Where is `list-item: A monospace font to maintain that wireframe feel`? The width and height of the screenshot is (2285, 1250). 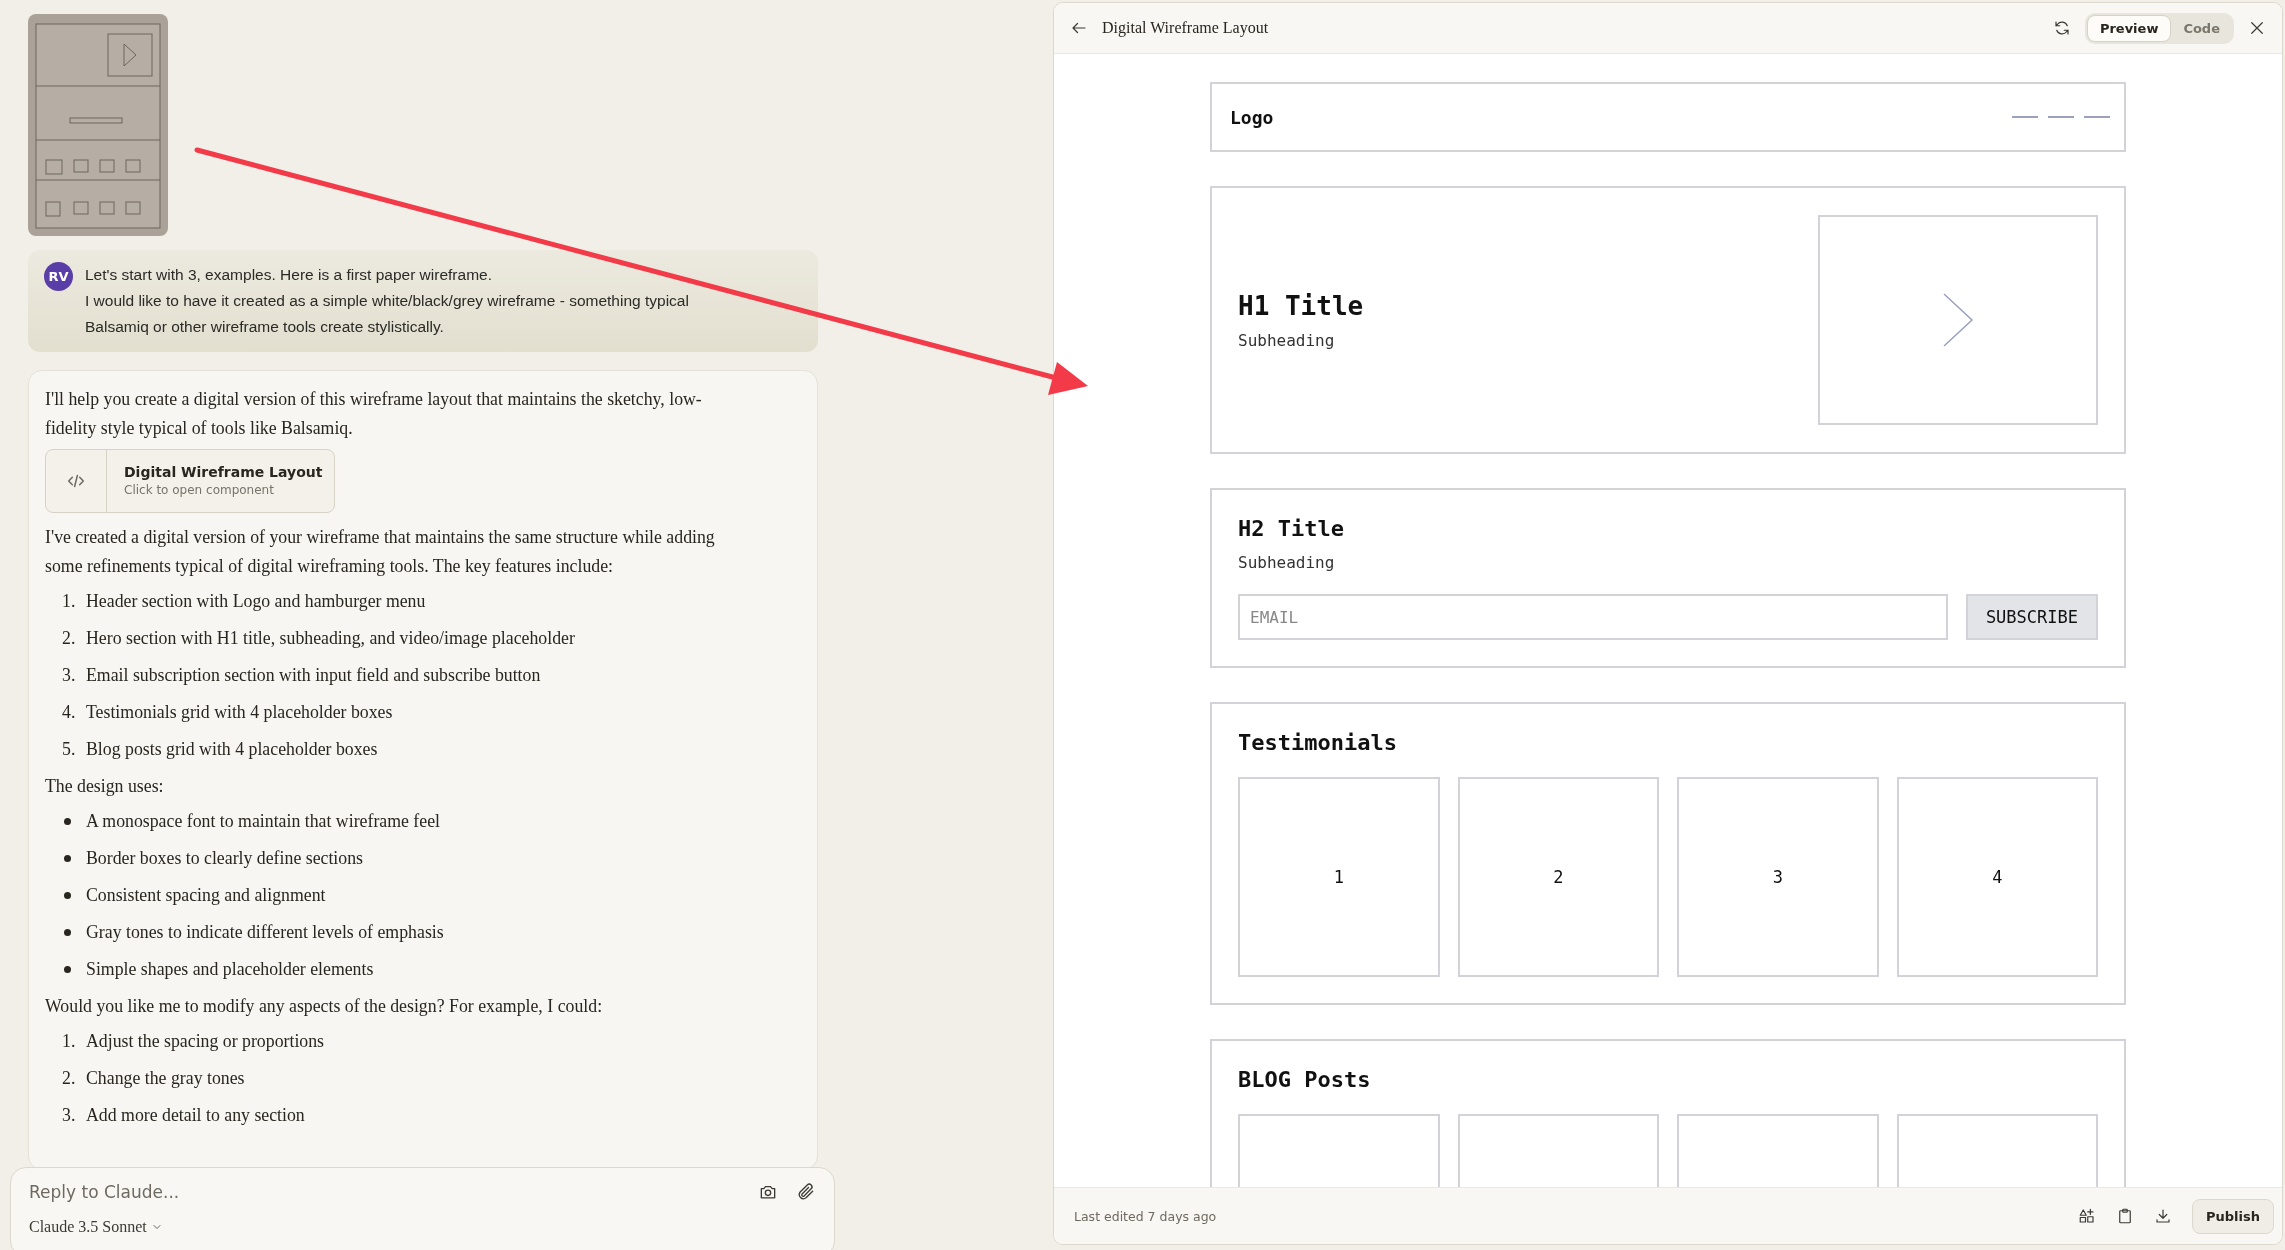 list-item: A monospace font to maintain that wireframe feel is located at coordinates (263, 821).